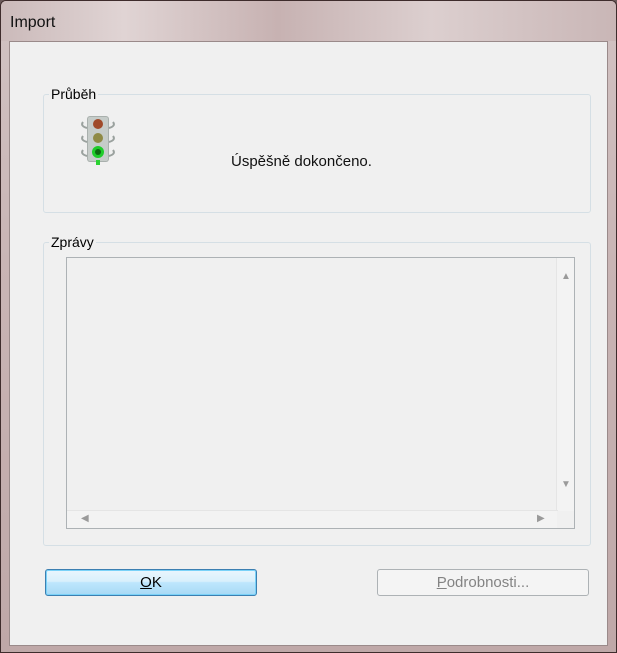 The image size is (617, 653). What do you see at coordinates (74, 94) in the screenshot?
I see `progress-group-label: Průběh` at bounding box center [74, 94].